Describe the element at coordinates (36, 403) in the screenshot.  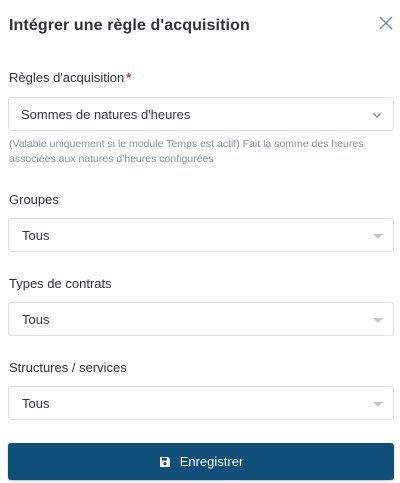
I see `structures-select-value: Tous` at that location.